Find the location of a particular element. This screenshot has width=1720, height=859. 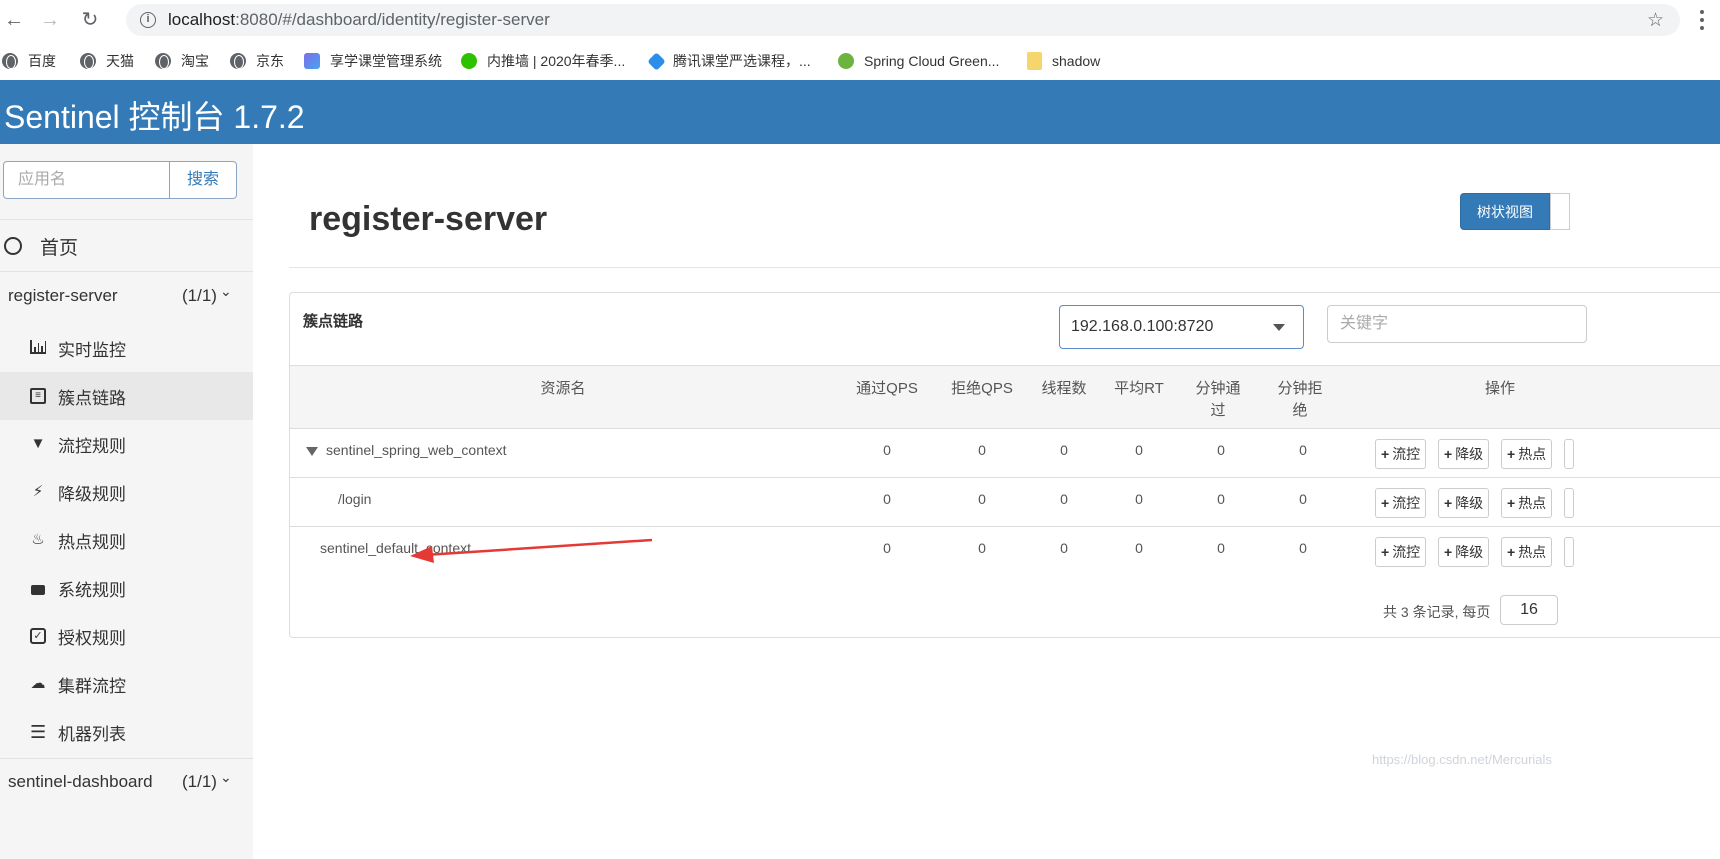

sidebar-item-machine-list: ☰ 机器列表 is located at coordinates (126, 732).